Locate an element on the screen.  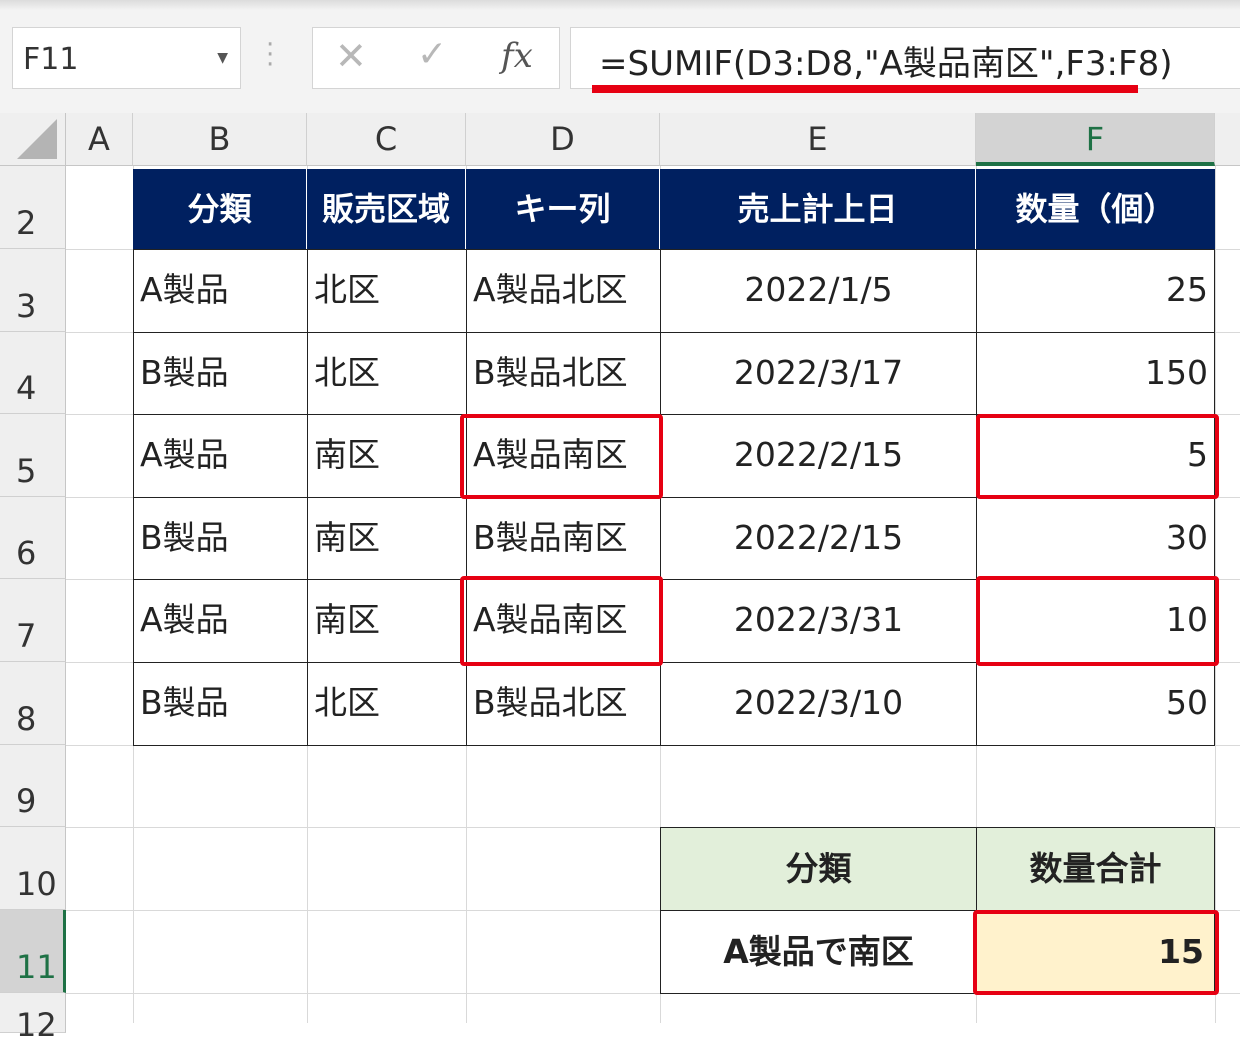
cancel-icon: ✕ is located at coordinates (351, 56).